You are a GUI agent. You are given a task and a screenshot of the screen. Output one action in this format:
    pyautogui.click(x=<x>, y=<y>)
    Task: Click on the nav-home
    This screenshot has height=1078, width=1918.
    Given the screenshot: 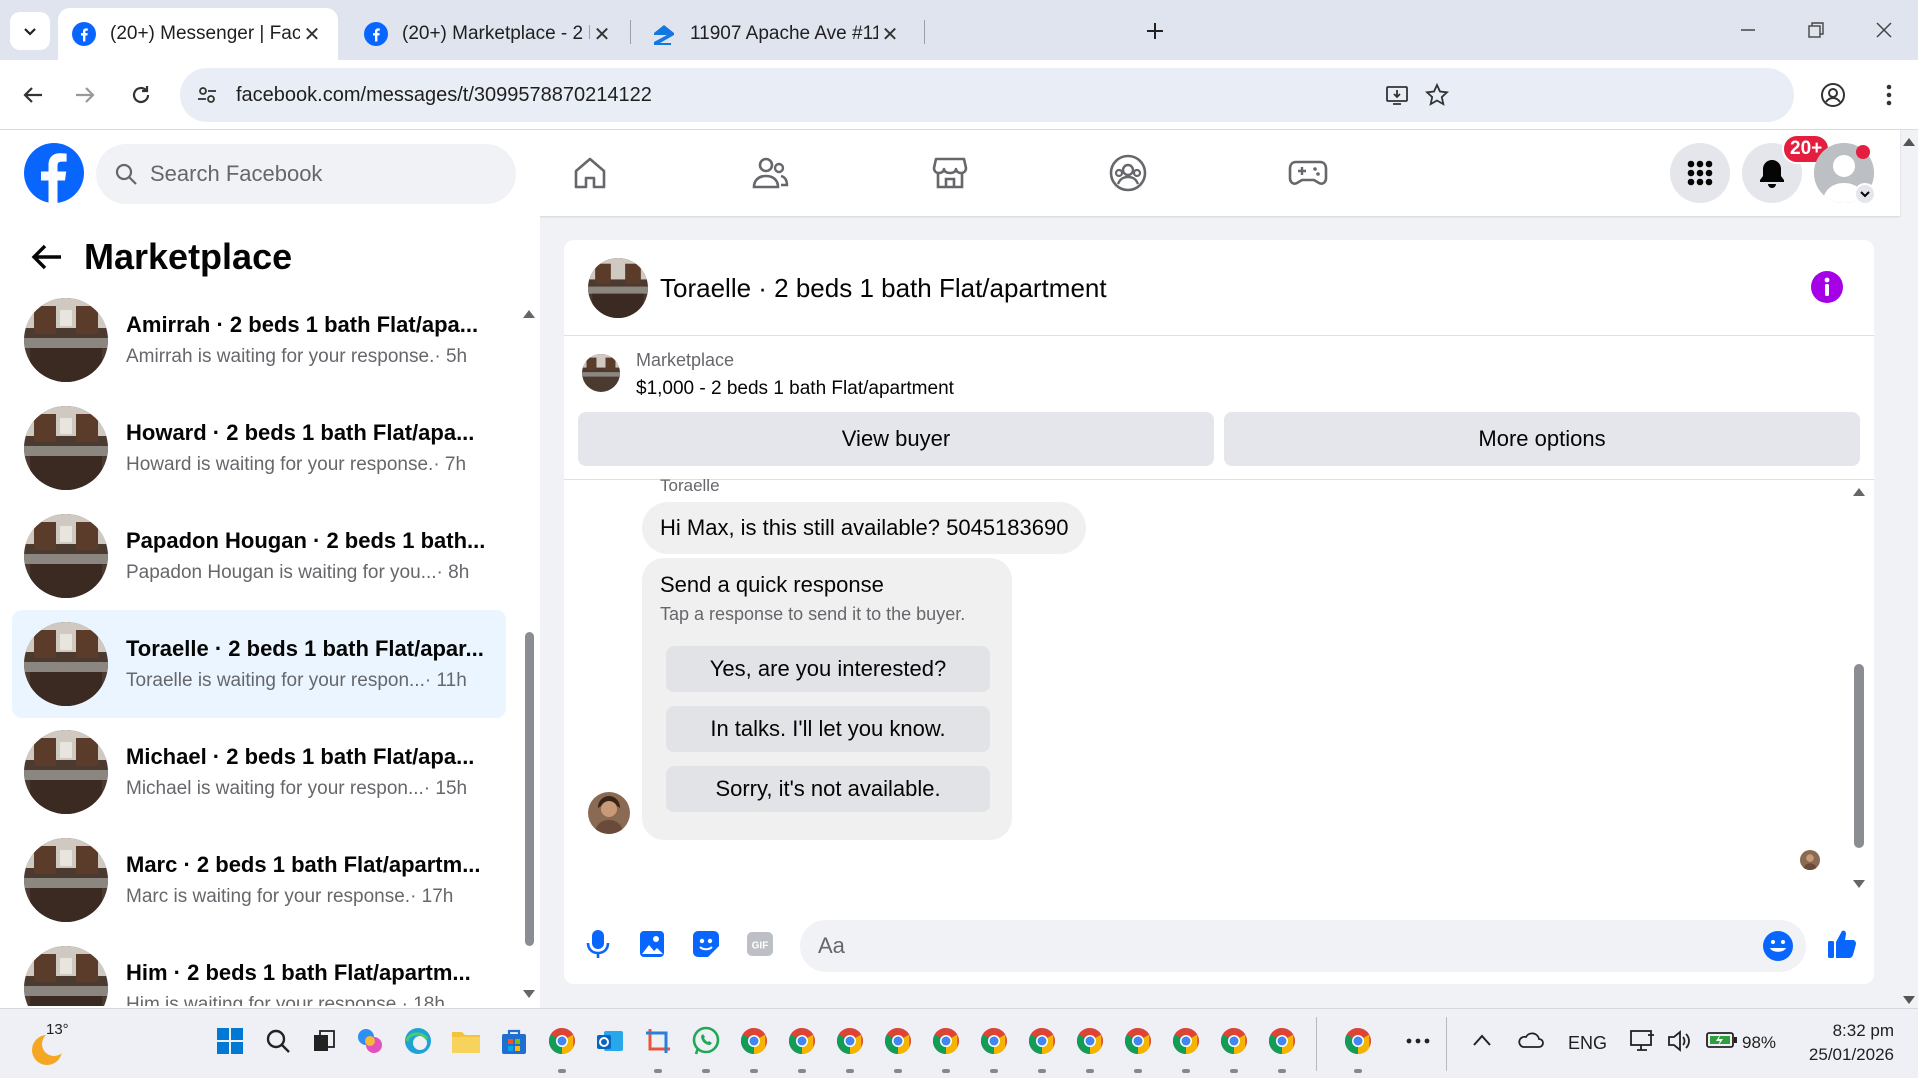 What is the action you would take?
    pyautogui.click(x=590, y=173)
    